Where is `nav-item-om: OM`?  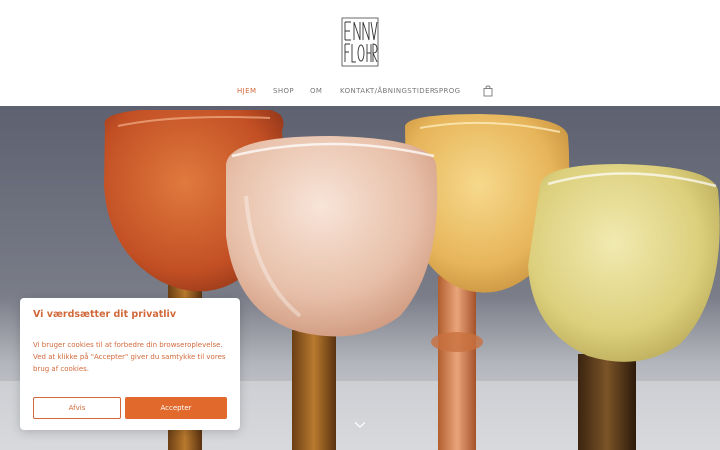
nav-item-om: OM is located at coordinates (316, 91).